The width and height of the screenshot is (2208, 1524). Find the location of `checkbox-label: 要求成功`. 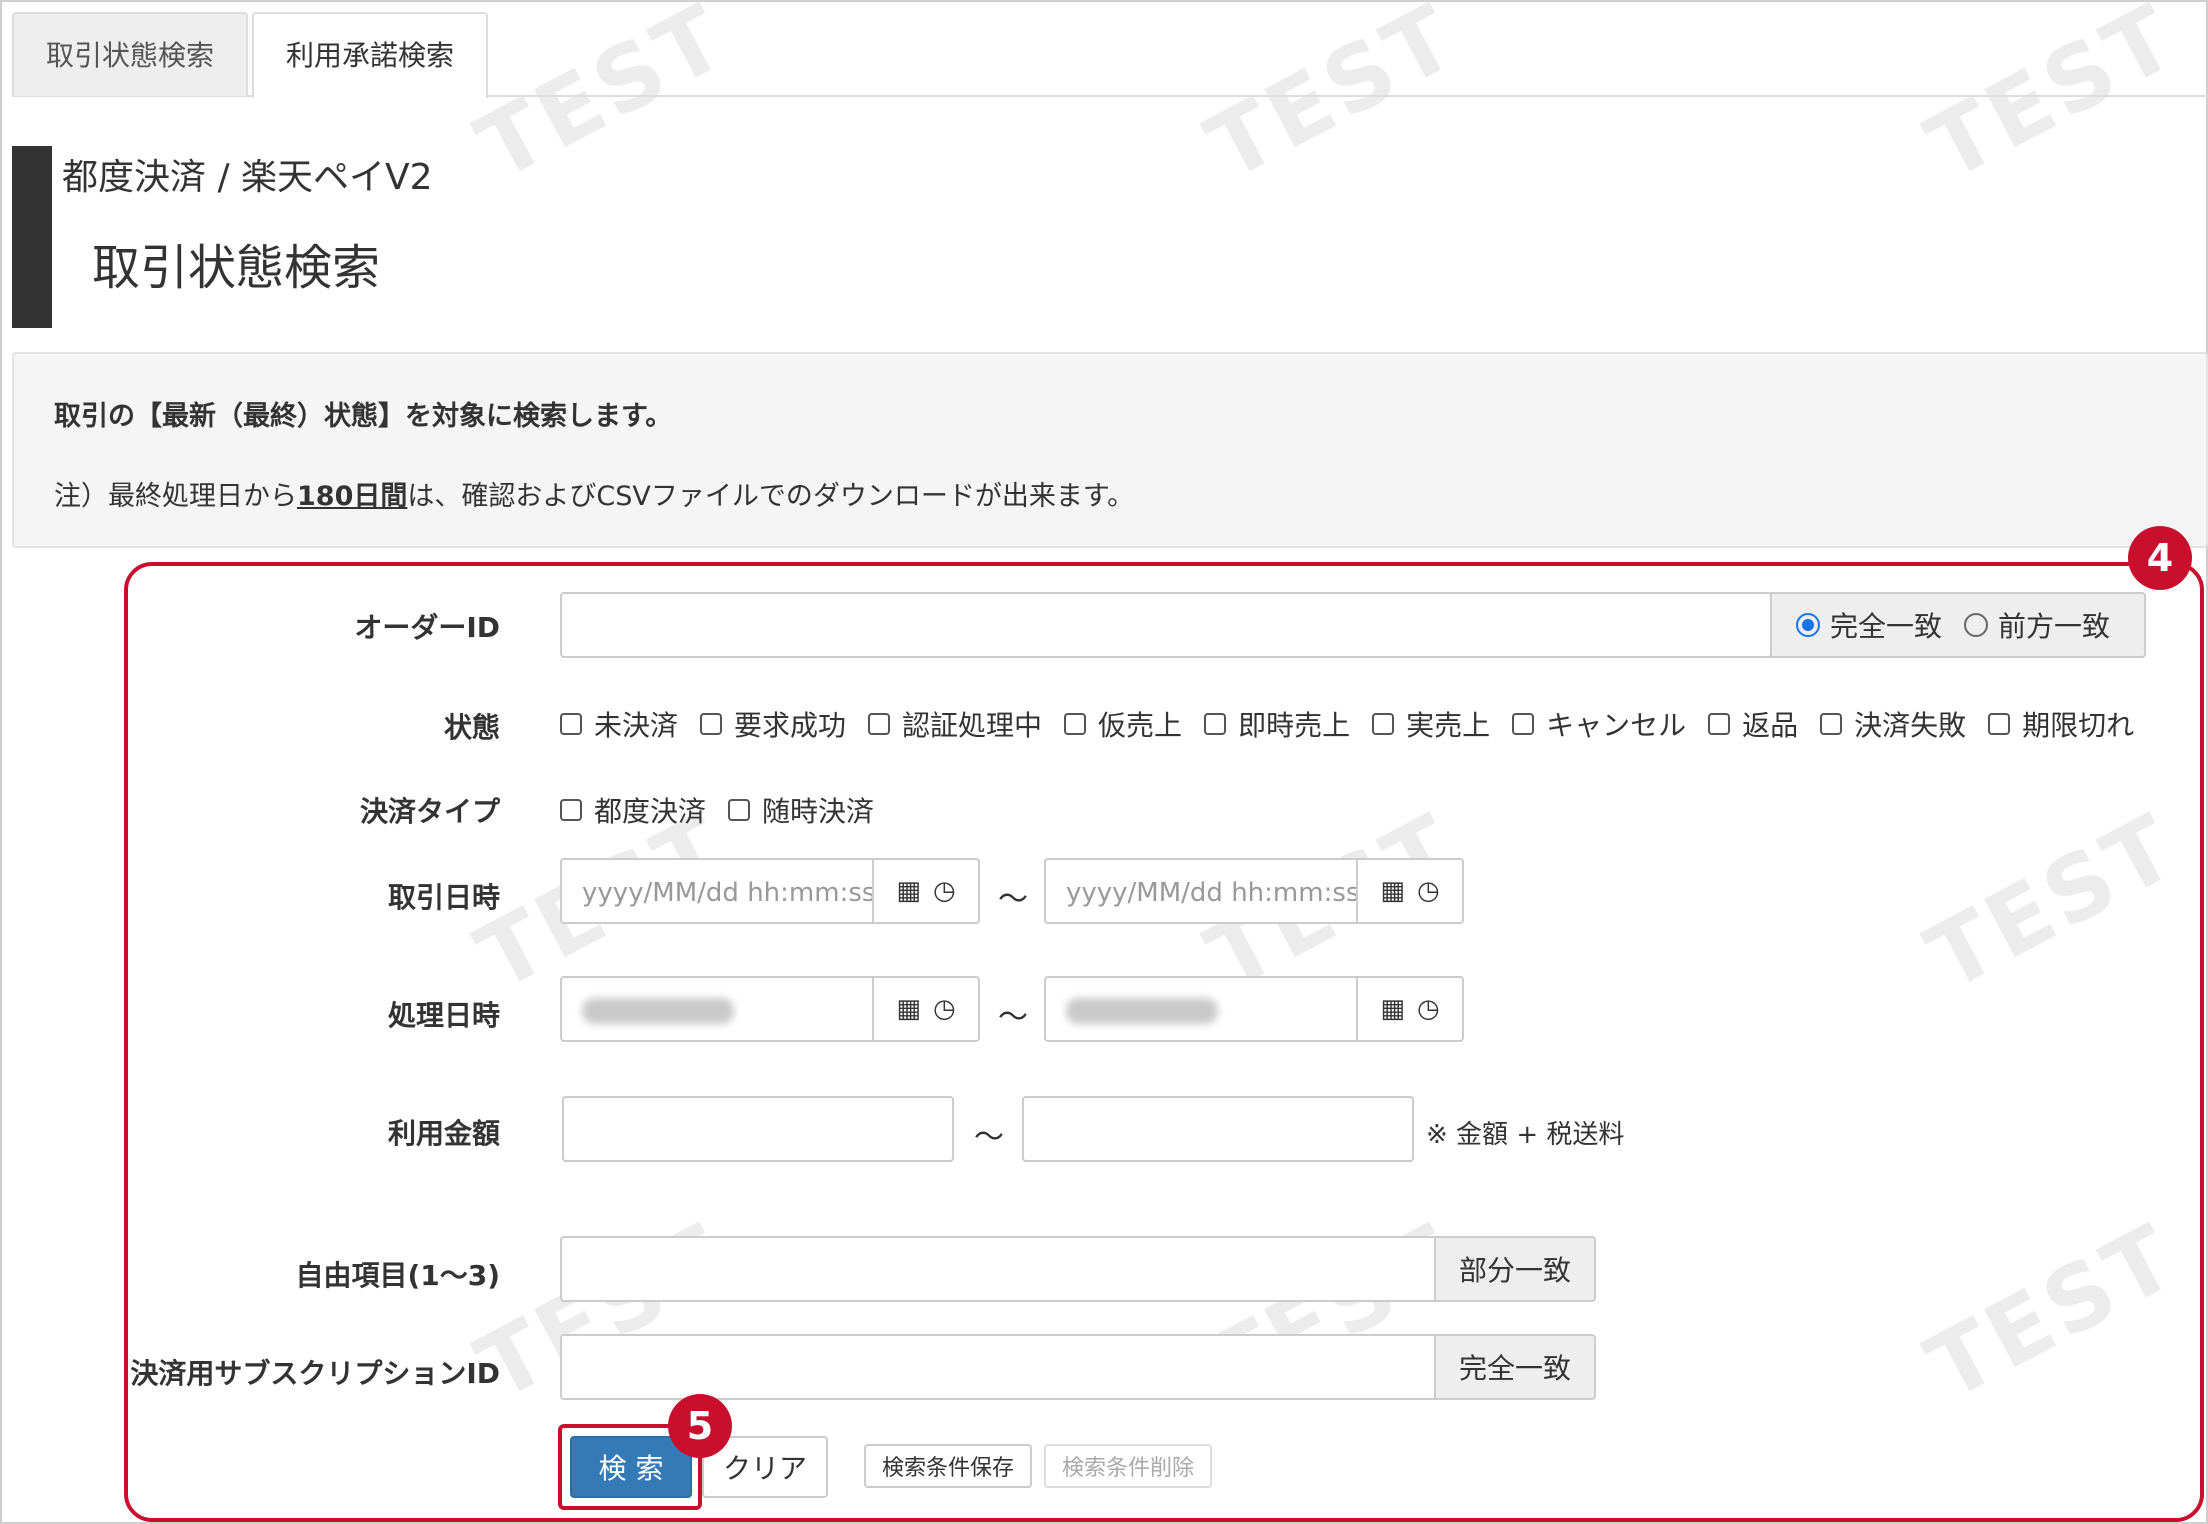

checkbox-label: 要求成功 is located at coordinates (790, 725).